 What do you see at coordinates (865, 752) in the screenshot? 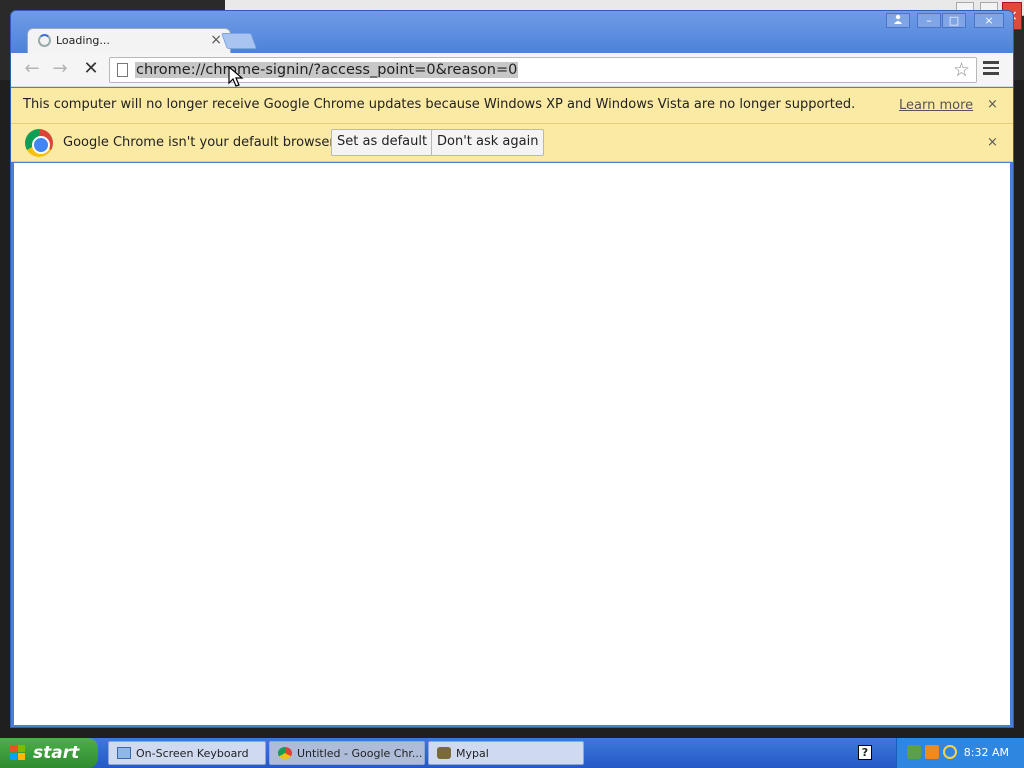
I see `help-icon: ?` at bounding box center [865, 752].